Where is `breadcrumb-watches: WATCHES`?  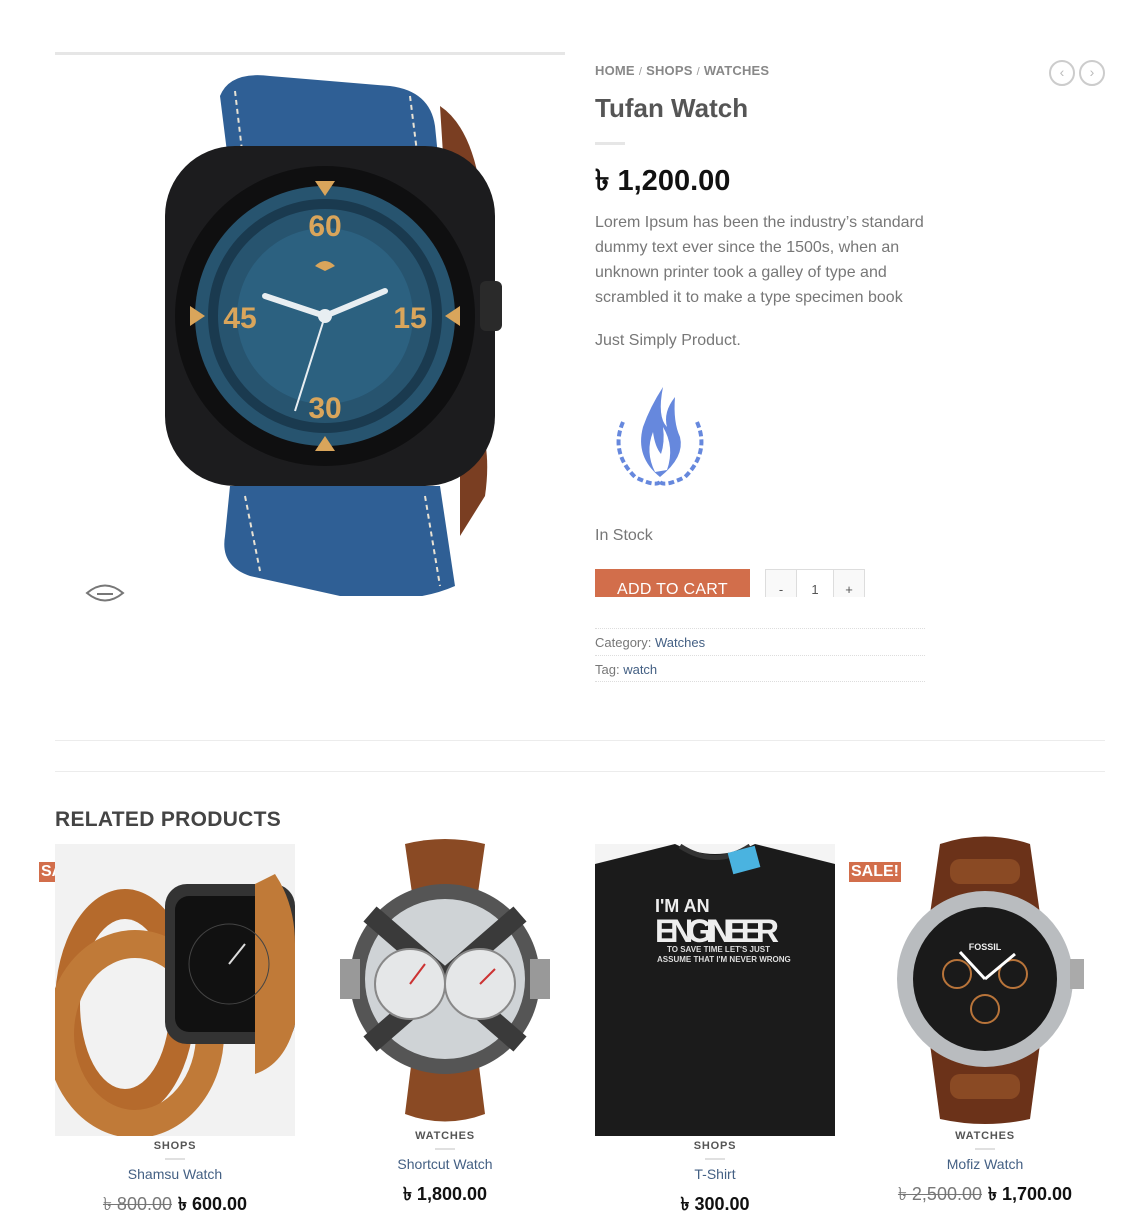
breadcrumb-watches: WATCHES is located at coordinates (736, 70).